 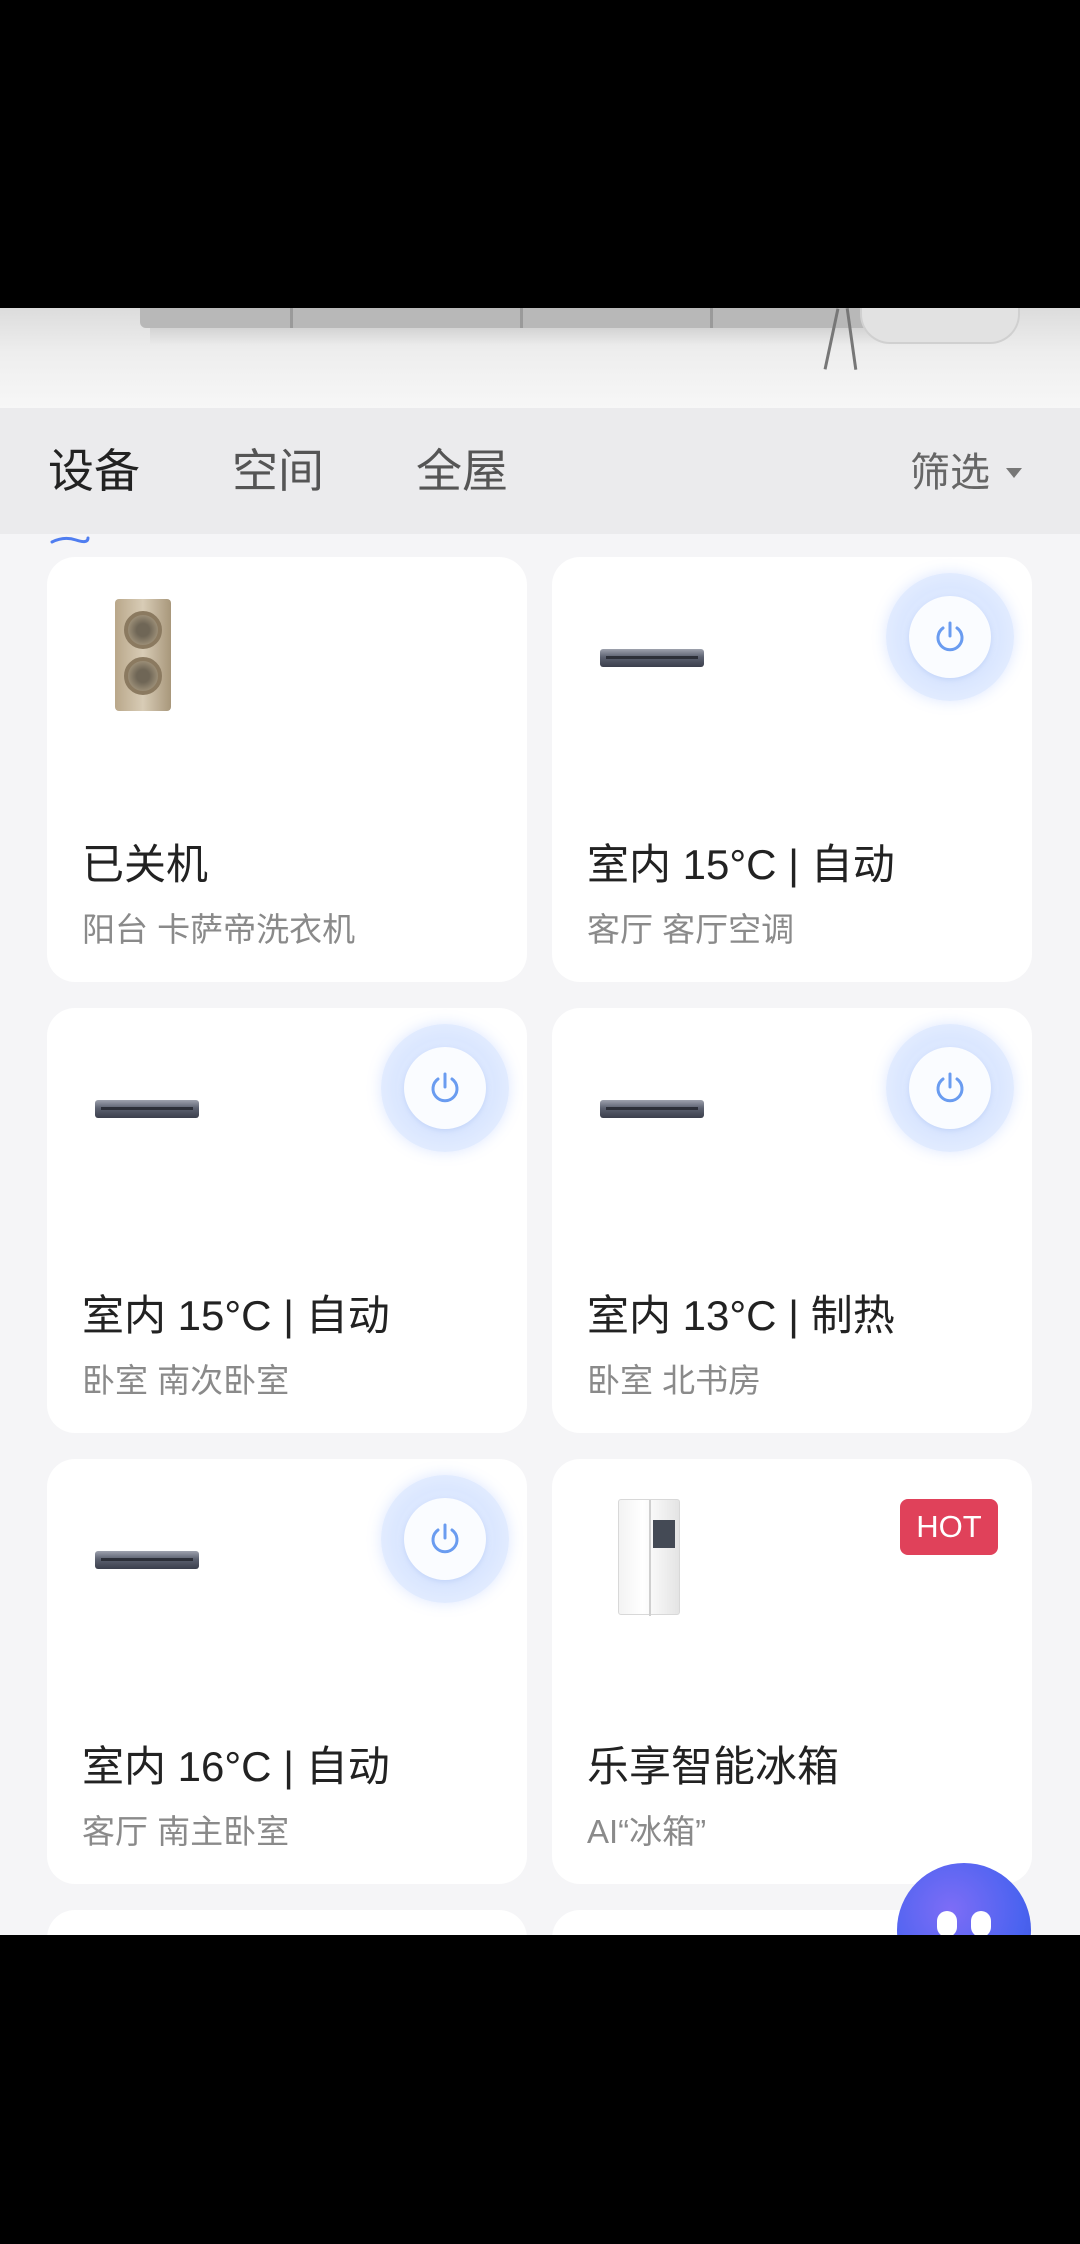 What do you see at coordinates (520, 318) in the screenshot?
I see `sofa-illustration` at bounding box center [520, 318].